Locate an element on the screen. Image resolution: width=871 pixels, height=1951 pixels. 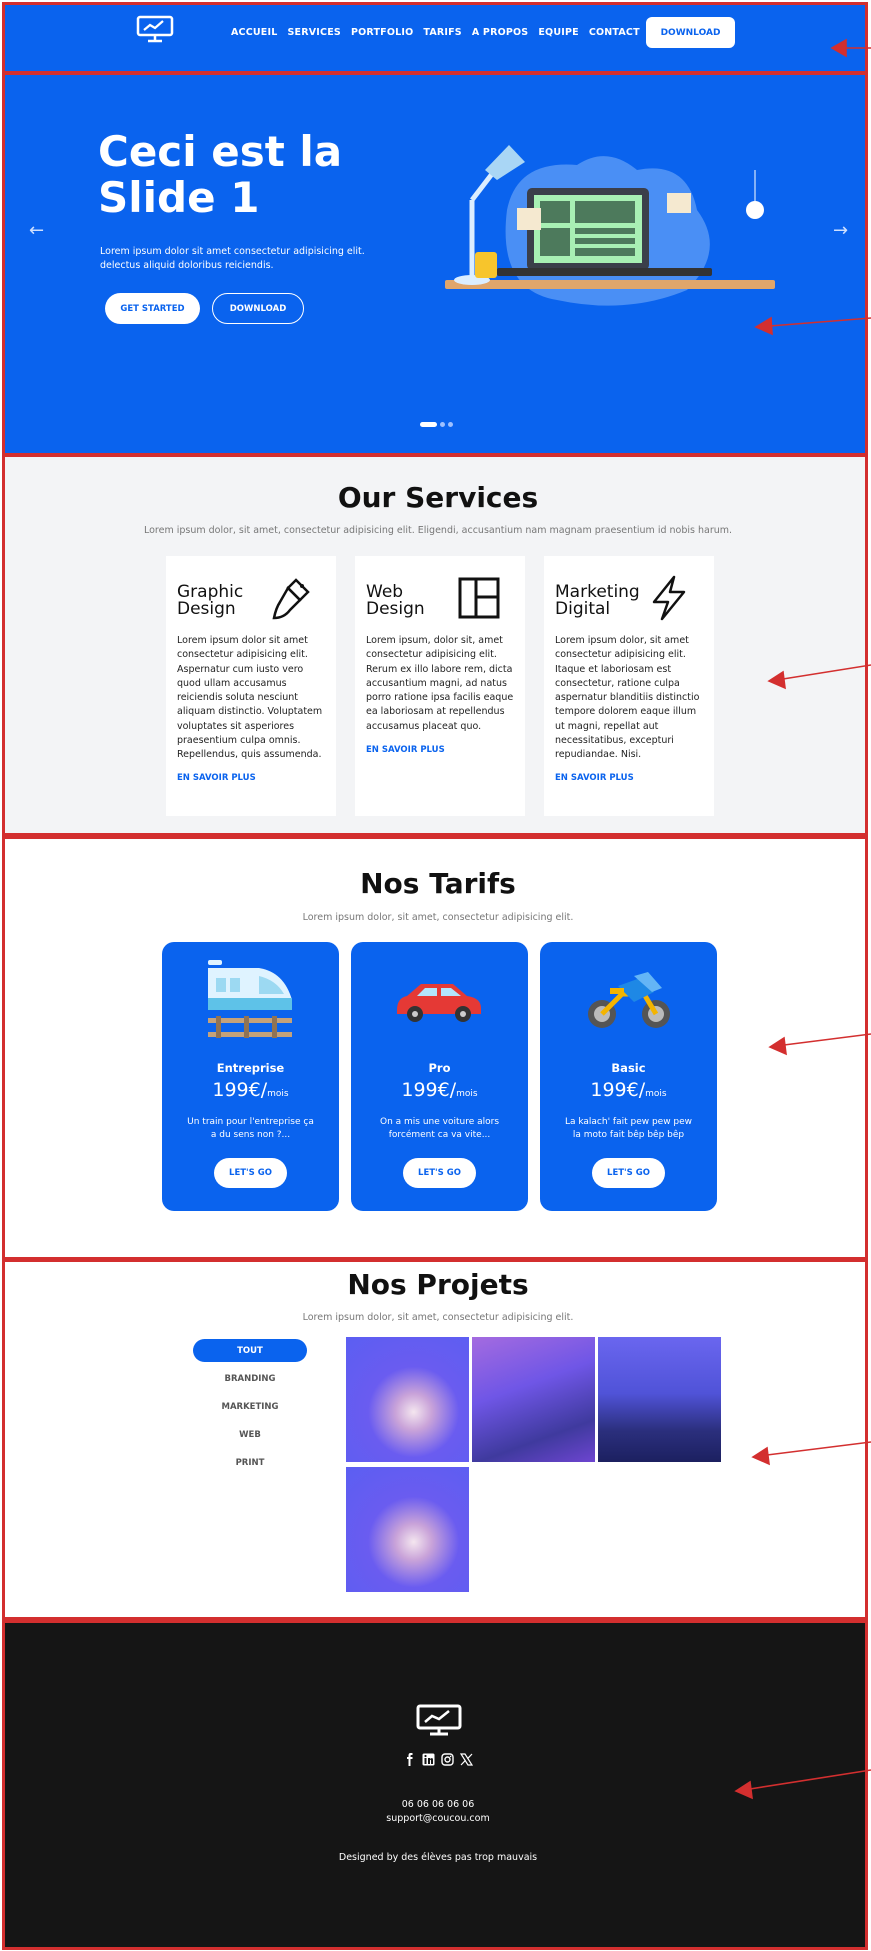
filter-tout: TOUT is located at coordinates (250, 1350).